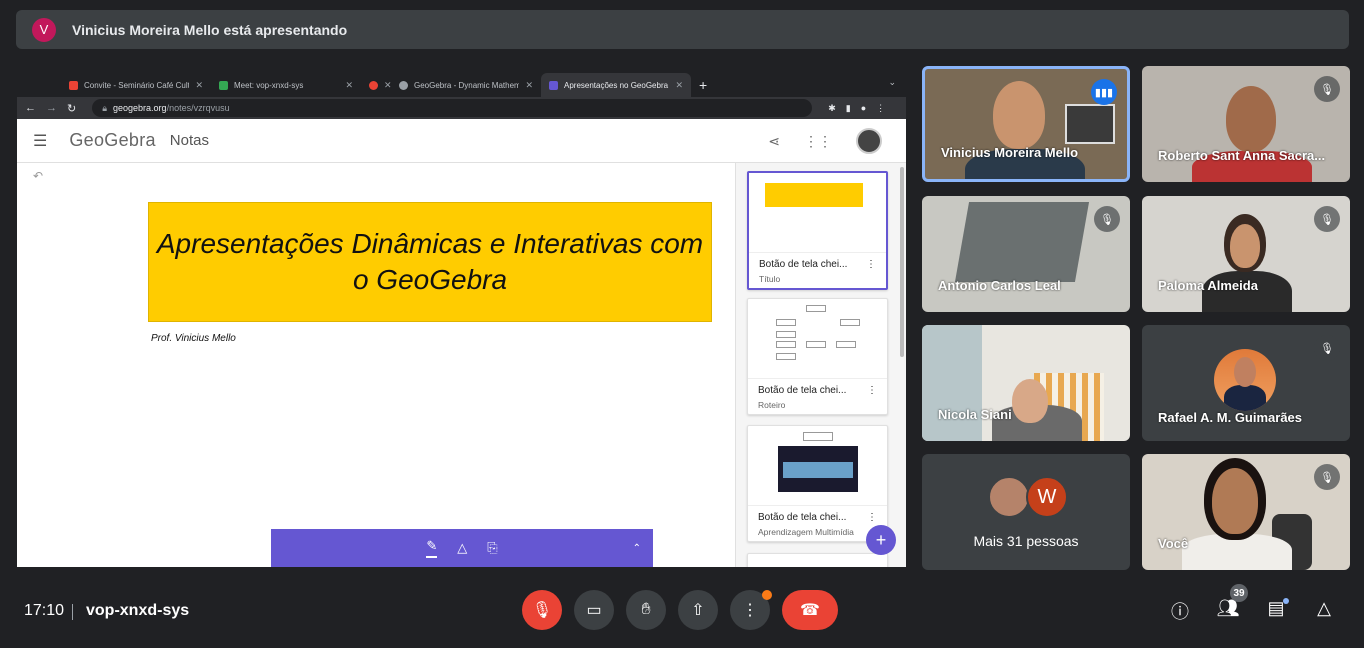  I want to click on geogebra-logo: GeoGebra, so click(112, 140).